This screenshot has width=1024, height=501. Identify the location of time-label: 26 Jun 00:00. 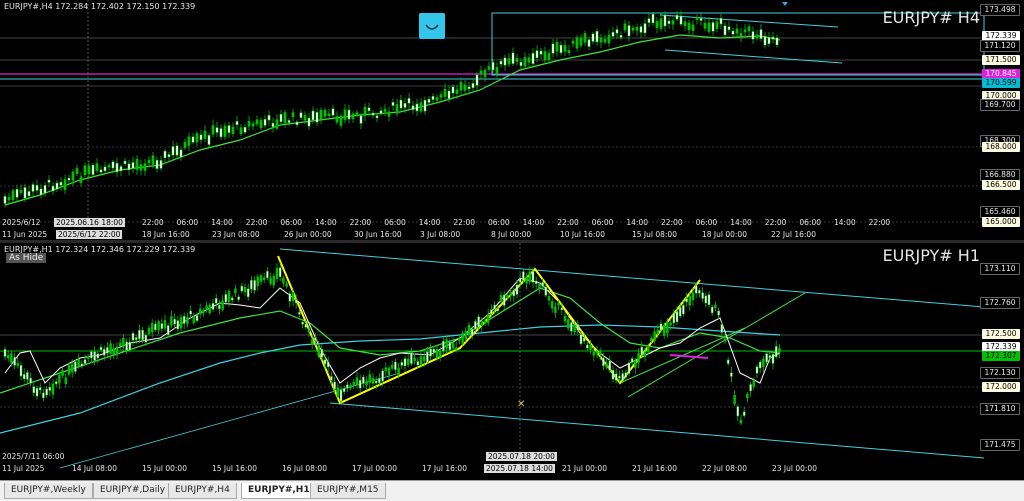
(308, 234).